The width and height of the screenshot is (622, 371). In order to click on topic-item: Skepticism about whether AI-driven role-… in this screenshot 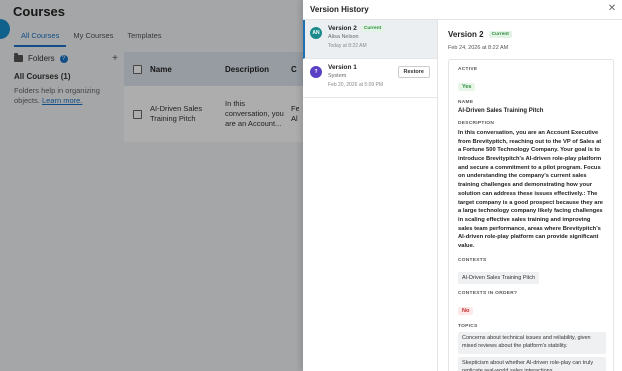, I will do `click(532, 363)`.